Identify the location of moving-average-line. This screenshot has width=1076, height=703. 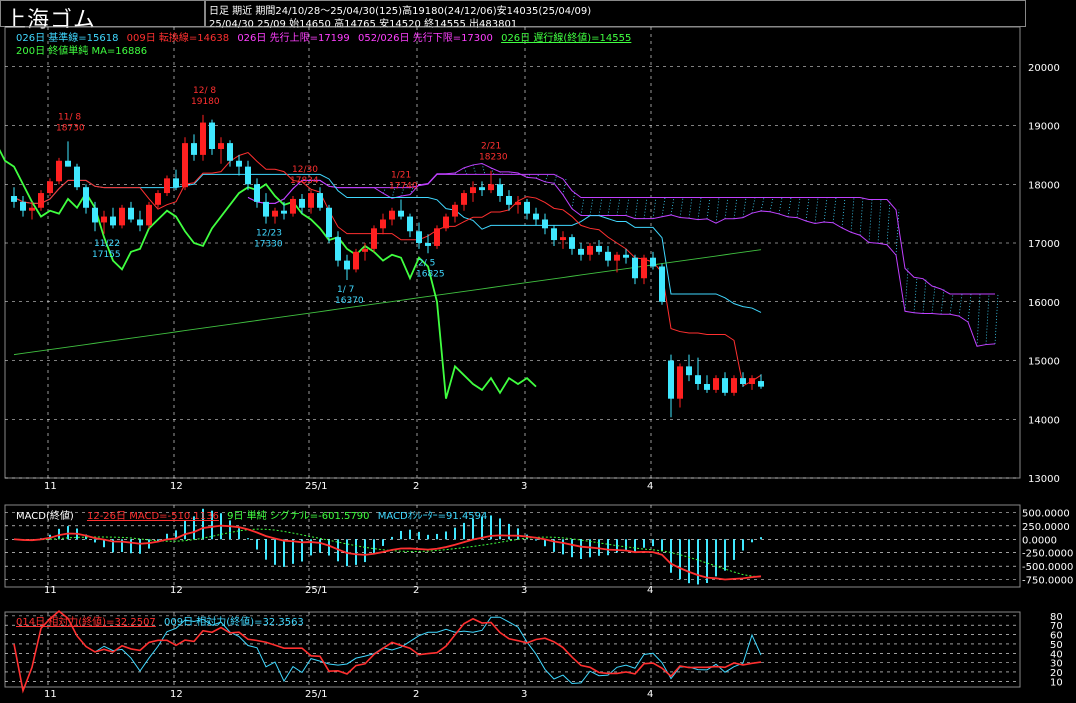
(387, 302).